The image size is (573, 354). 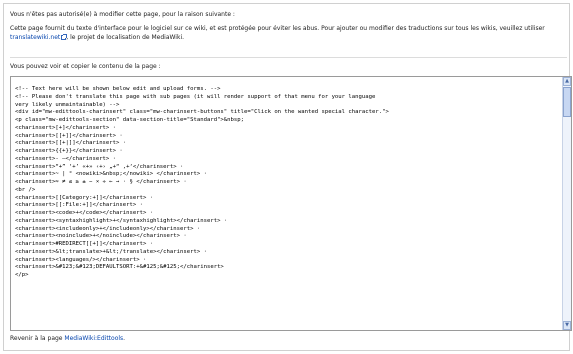 I want to click on edittools-link: MediaWiki:Edittools, so click(x=93, y=338).